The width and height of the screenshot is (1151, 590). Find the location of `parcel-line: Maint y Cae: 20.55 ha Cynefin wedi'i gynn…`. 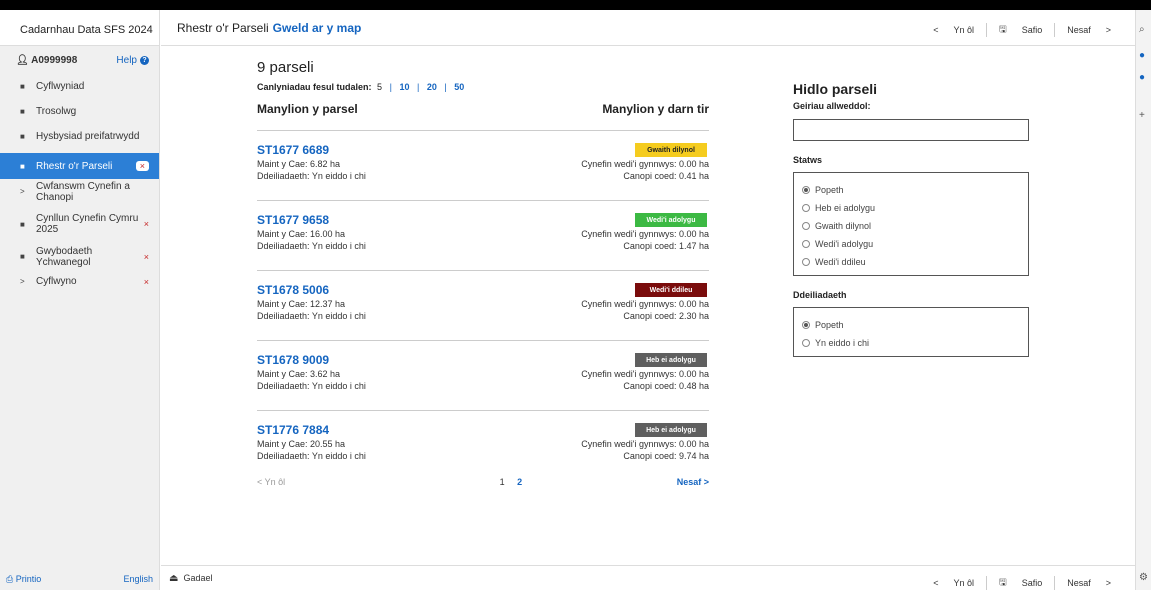

parcel-line: Maint y Cae: 20.55 ha Cynefin wedi'i gynn… is located at coordinates (483, 444).